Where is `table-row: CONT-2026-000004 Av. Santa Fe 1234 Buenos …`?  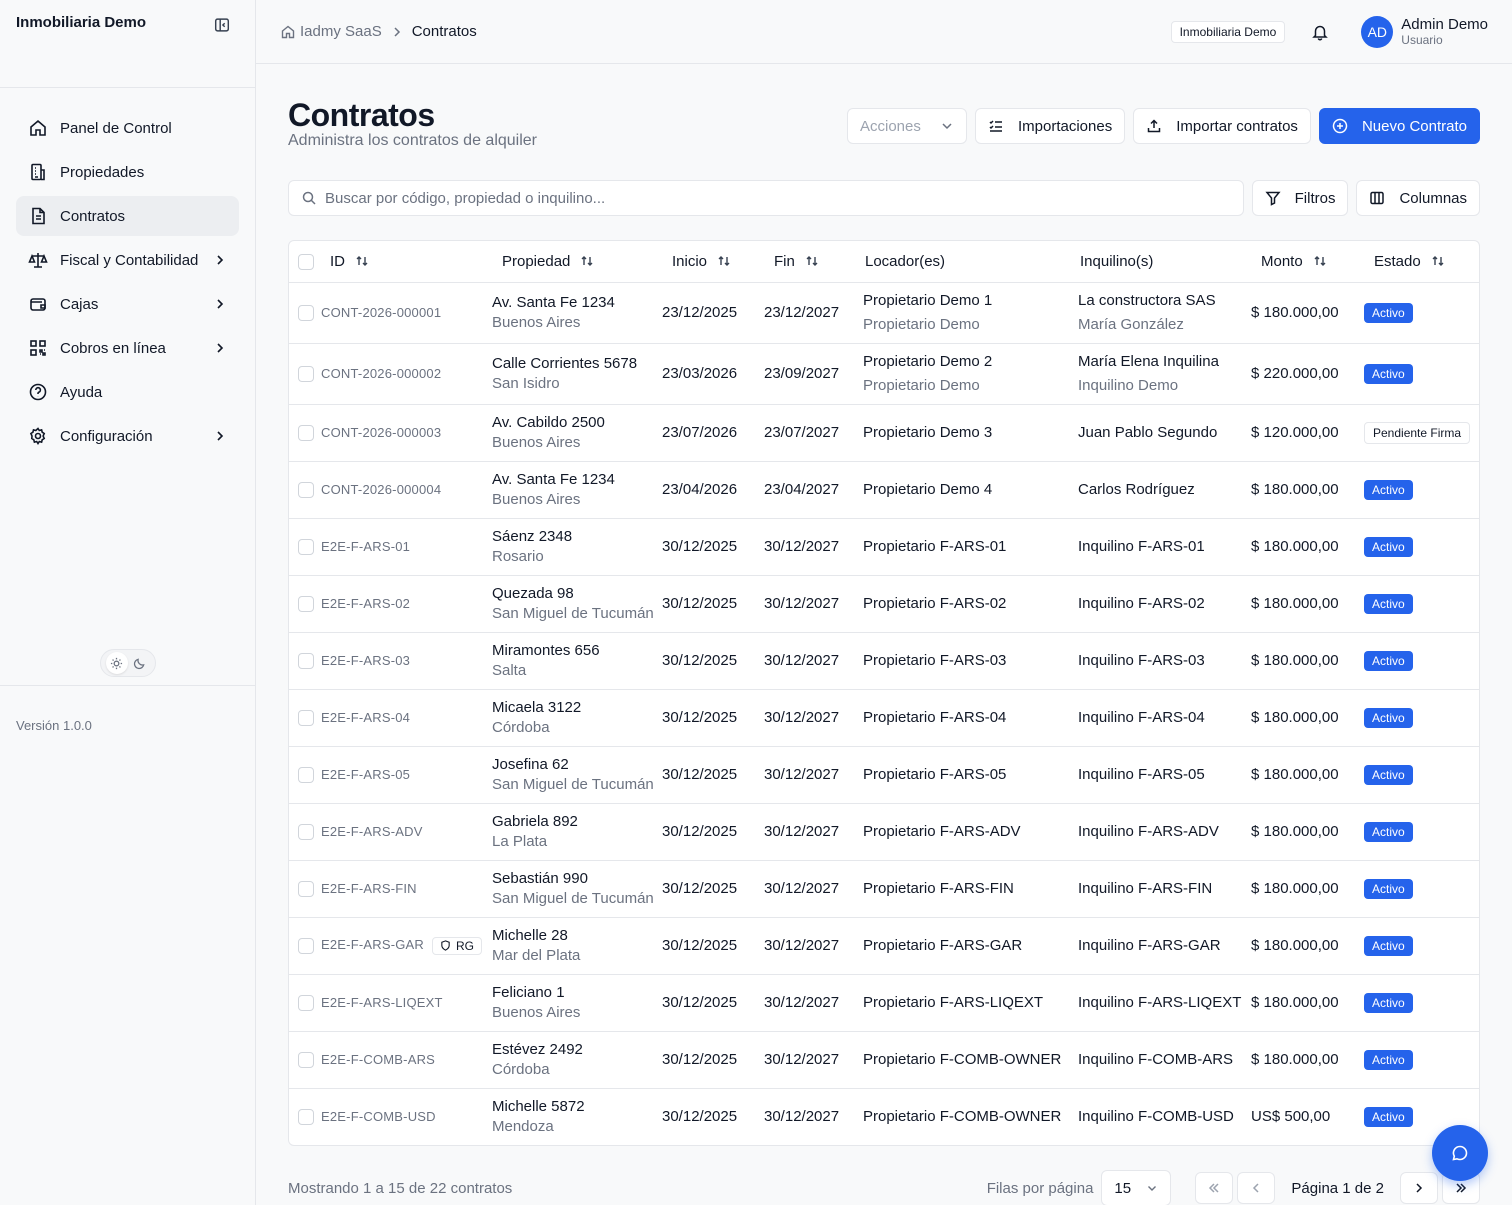
table-row: CONT-2026-000004 Av. Santa Fe 1234 Buenos … is located at coordinates (884, 490).